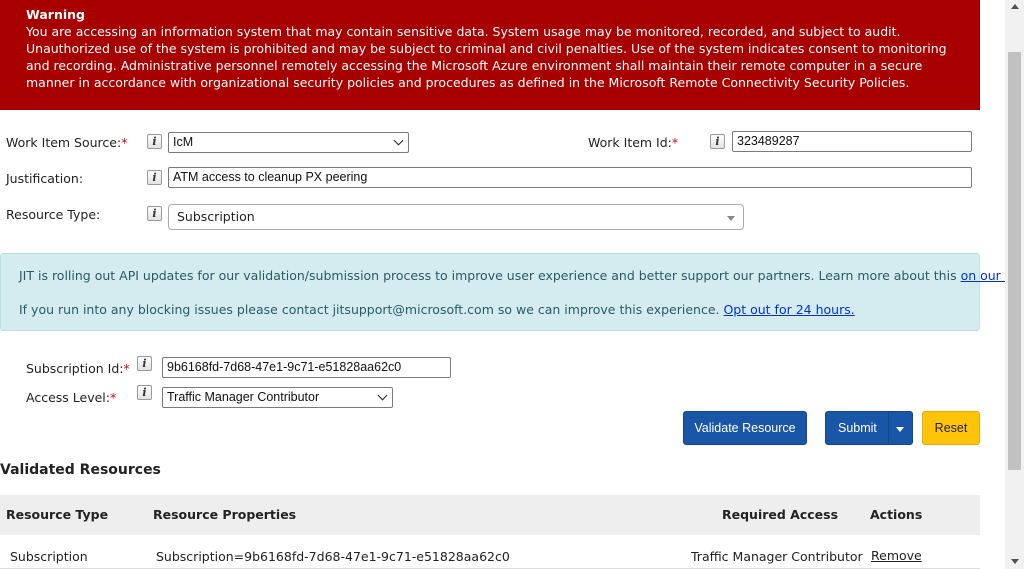 The width and height of the screenshot is (1024, 569). Describe the element at coordinates (1014, 261) in the screenshot. I see `scroll-thumb` at that location.